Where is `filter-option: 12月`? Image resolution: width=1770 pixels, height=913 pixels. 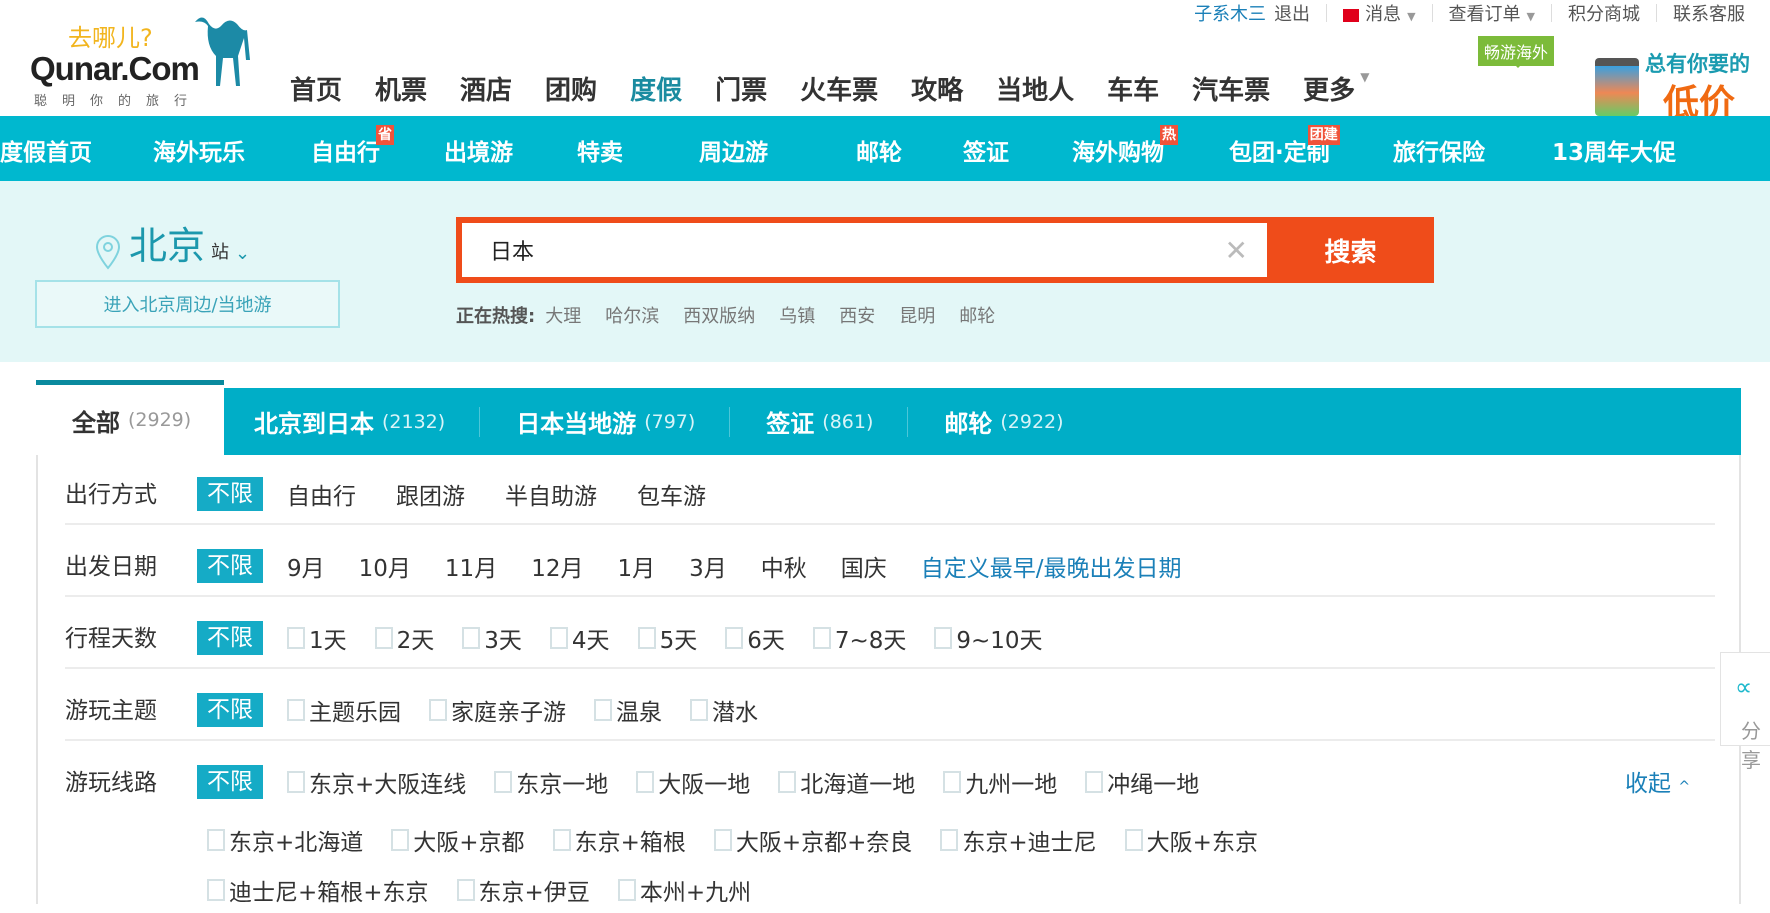 filter-option: 12月 is located at coordinates (557, 566).